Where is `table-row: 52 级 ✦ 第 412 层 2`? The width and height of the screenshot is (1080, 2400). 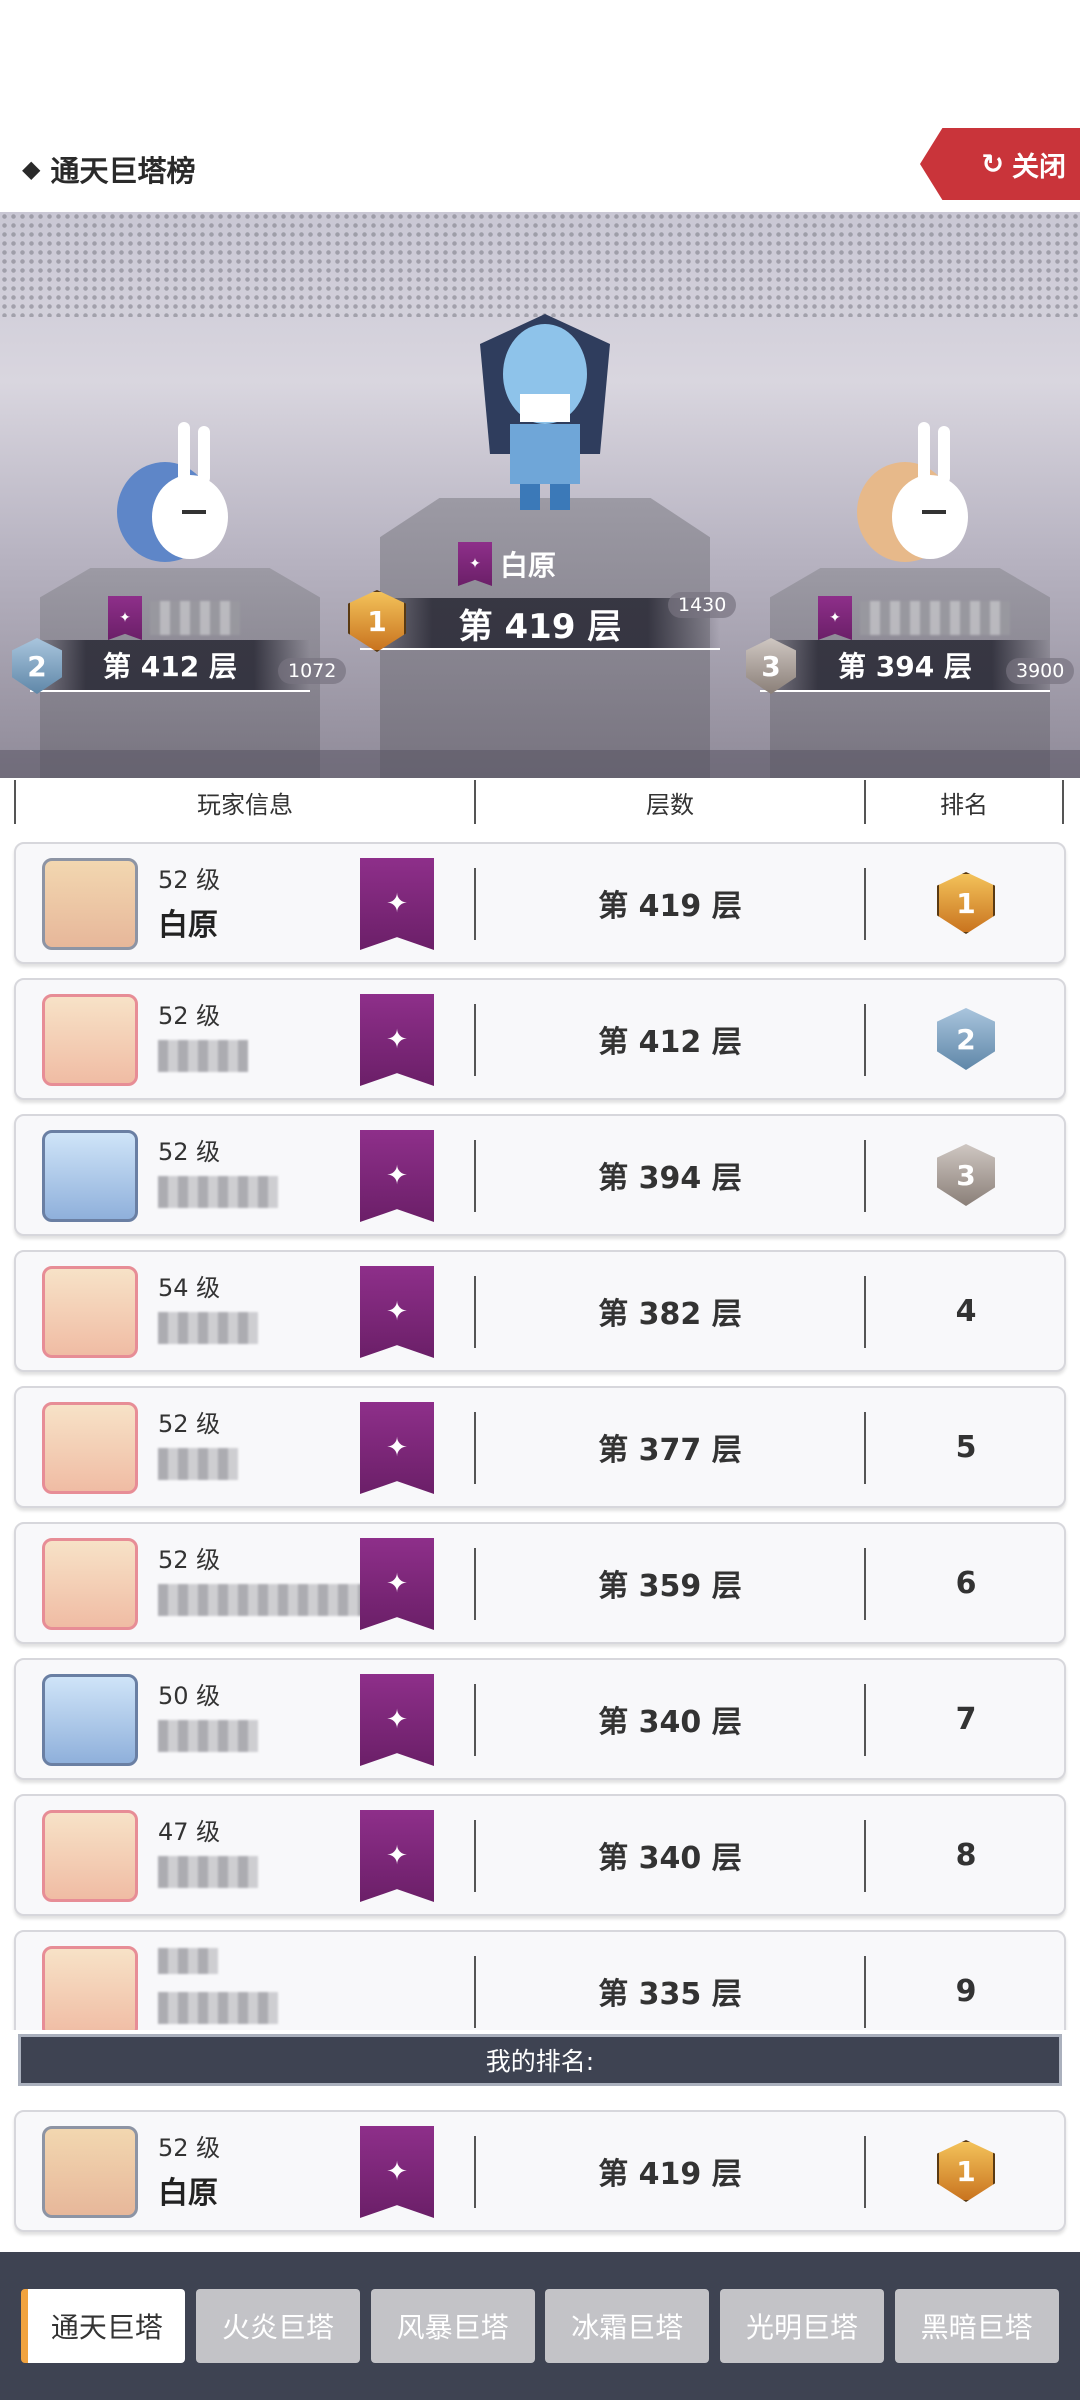 table-row: 52 级 ✦ 第 412 层 2 is located at coordinates (540, 1039).